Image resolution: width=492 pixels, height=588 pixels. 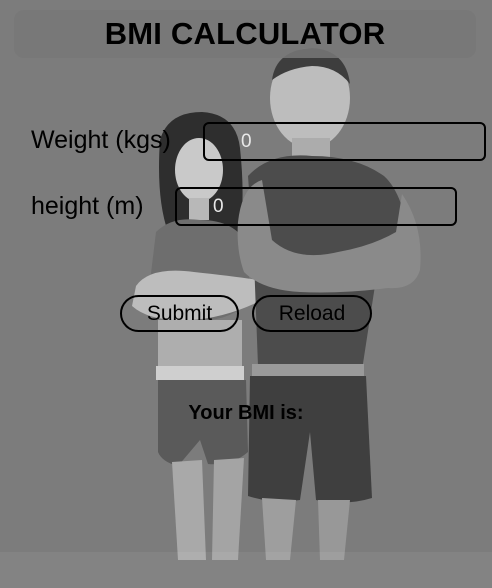 What do you see at coordinates (344, 141) in the screenshot?
I see `weight-input` at bounding box center [344, 141].